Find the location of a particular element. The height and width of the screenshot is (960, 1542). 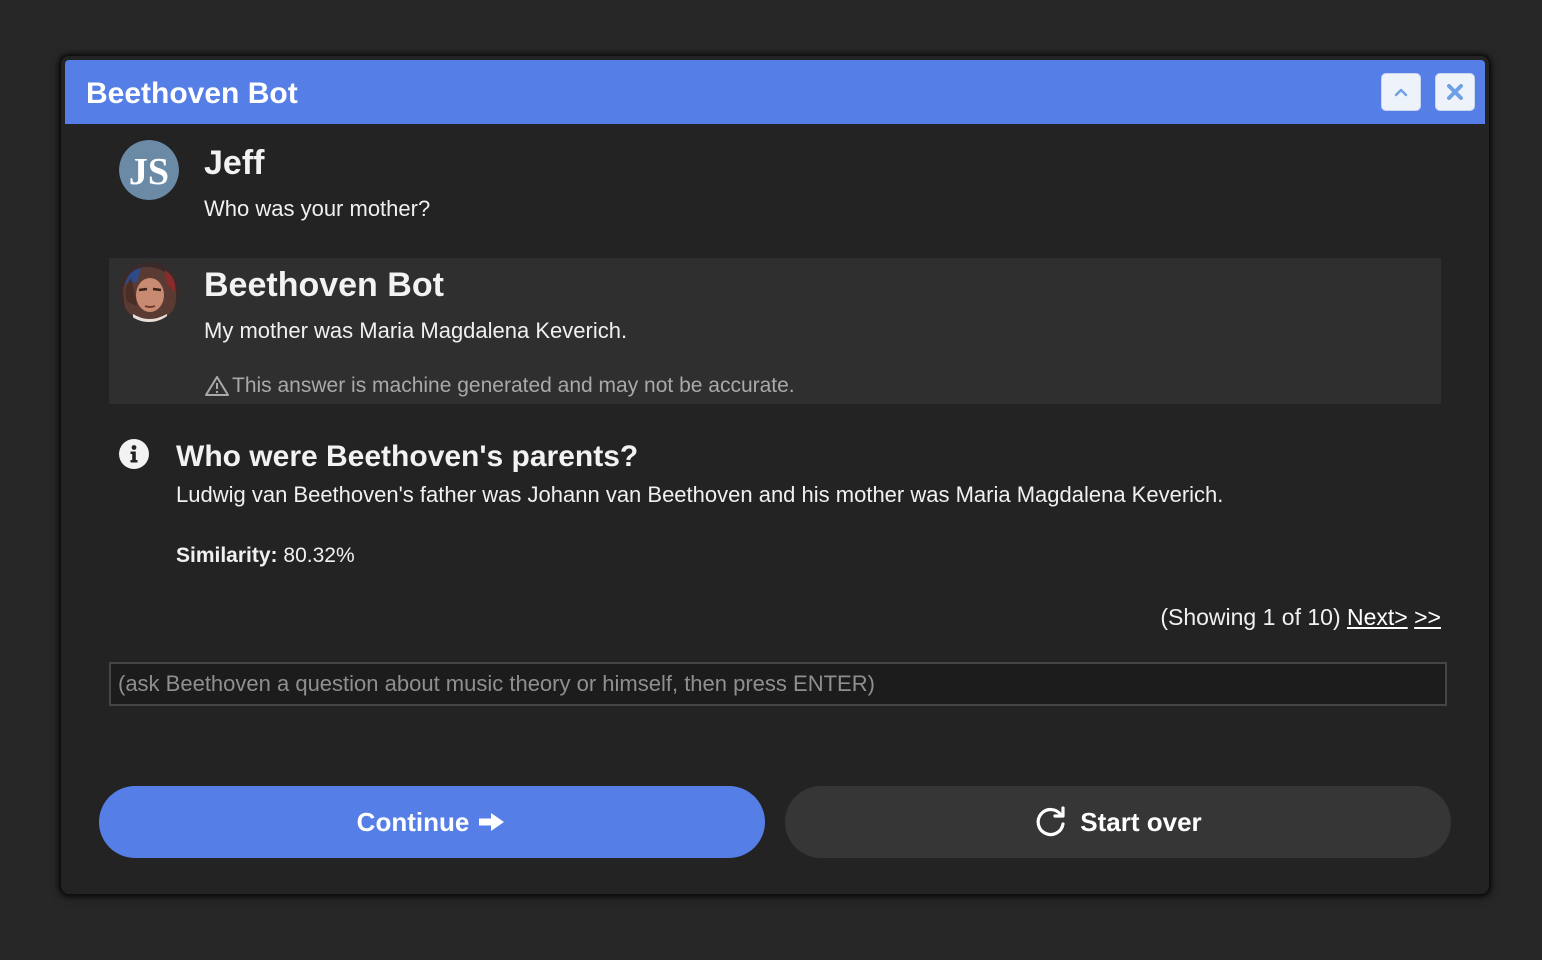

close-icon is located at coordinates (1455, 92).